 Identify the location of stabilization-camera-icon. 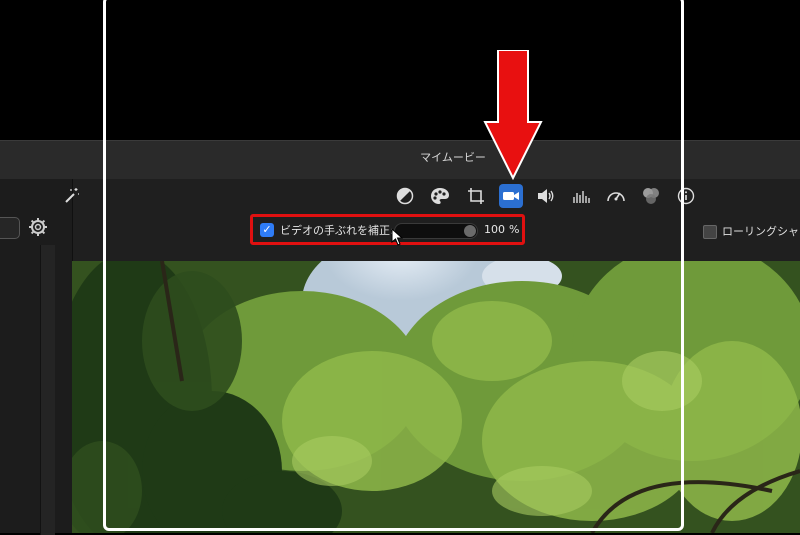
(511, 196).